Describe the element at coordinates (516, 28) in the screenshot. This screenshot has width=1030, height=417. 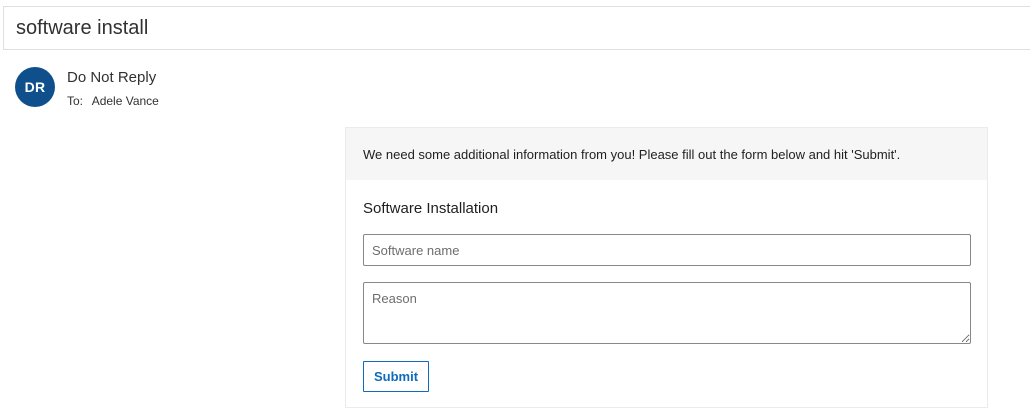
I see `subject-header: software install` at that location.